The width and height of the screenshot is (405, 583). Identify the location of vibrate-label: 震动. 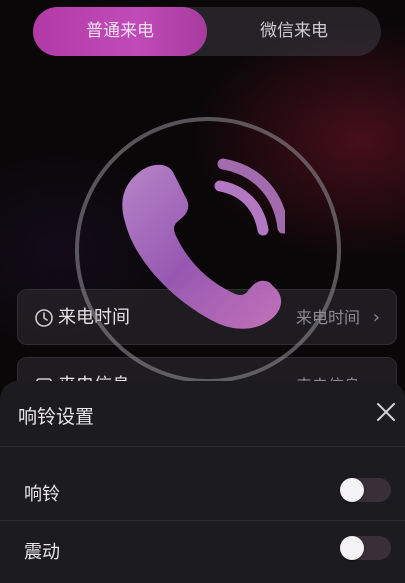
(42, 552).